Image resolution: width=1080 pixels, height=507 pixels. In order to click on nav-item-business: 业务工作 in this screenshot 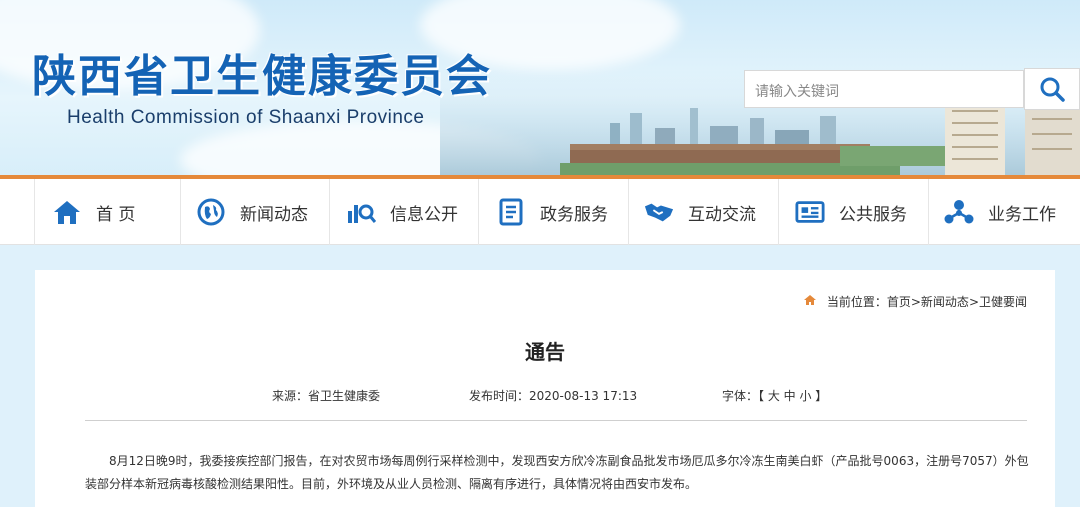, I will do `click(1000, 212)`.